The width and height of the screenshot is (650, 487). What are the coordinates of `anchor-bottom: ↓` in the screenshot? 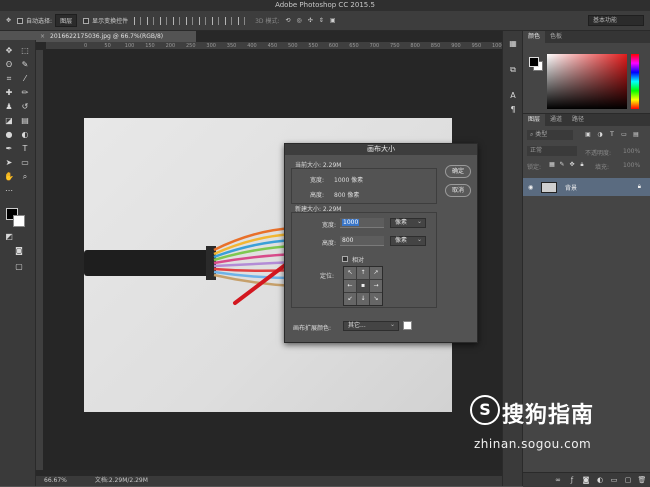 It's located at (363, 299).